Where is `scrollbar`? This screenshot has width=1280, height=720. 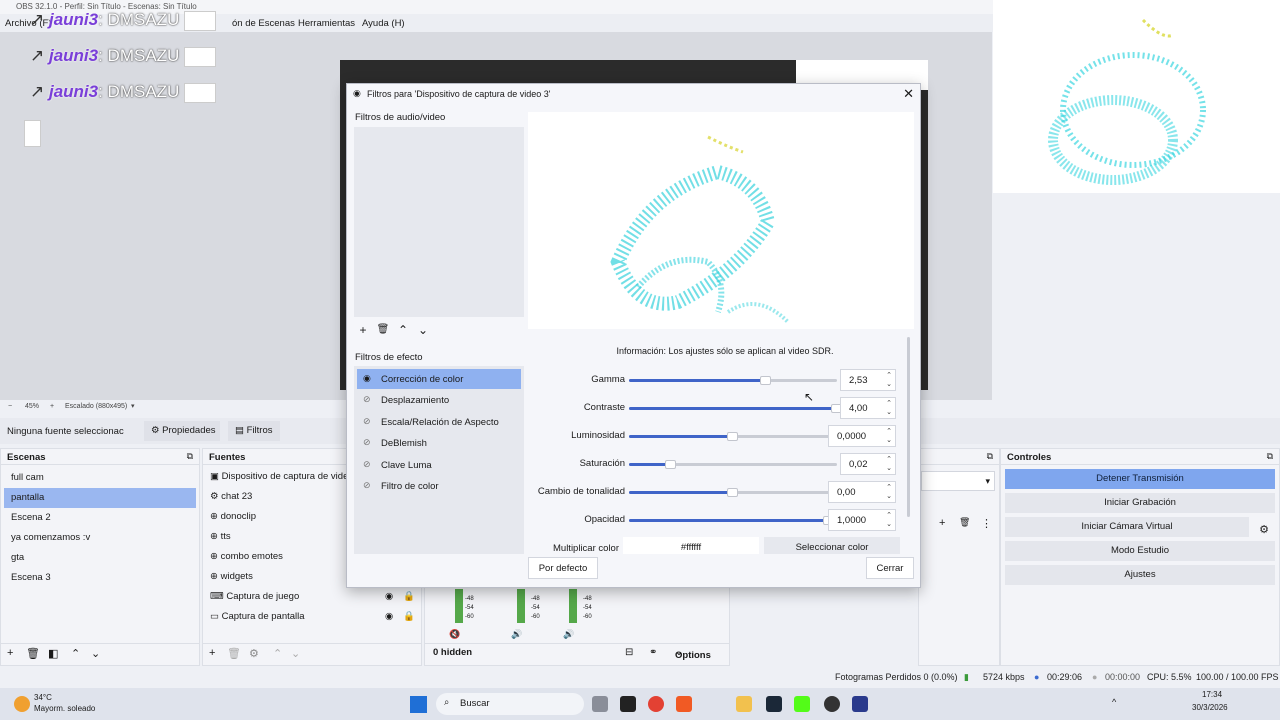
scrollbar is located at coordinates (908, 427).